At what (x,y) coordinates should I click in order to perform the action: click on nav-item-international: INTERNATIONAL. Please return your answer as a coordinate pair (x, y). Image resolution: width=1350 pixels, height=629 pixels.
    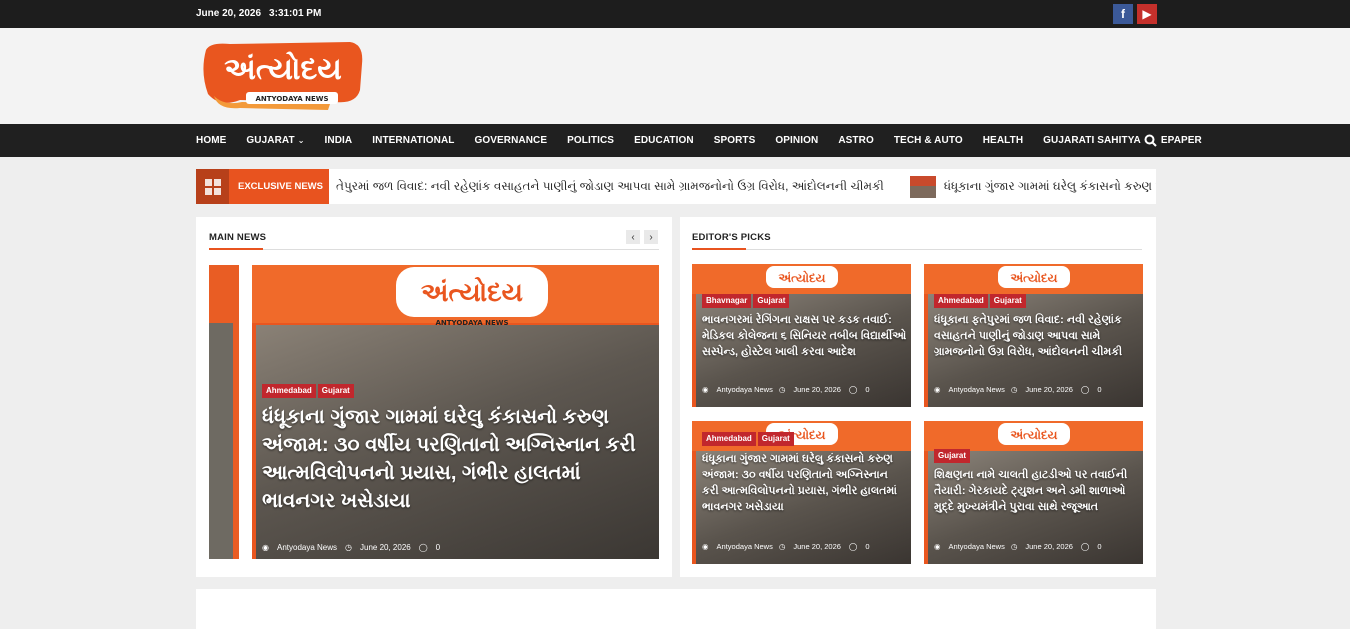
    Looking at the image, I should click on (413, 140).